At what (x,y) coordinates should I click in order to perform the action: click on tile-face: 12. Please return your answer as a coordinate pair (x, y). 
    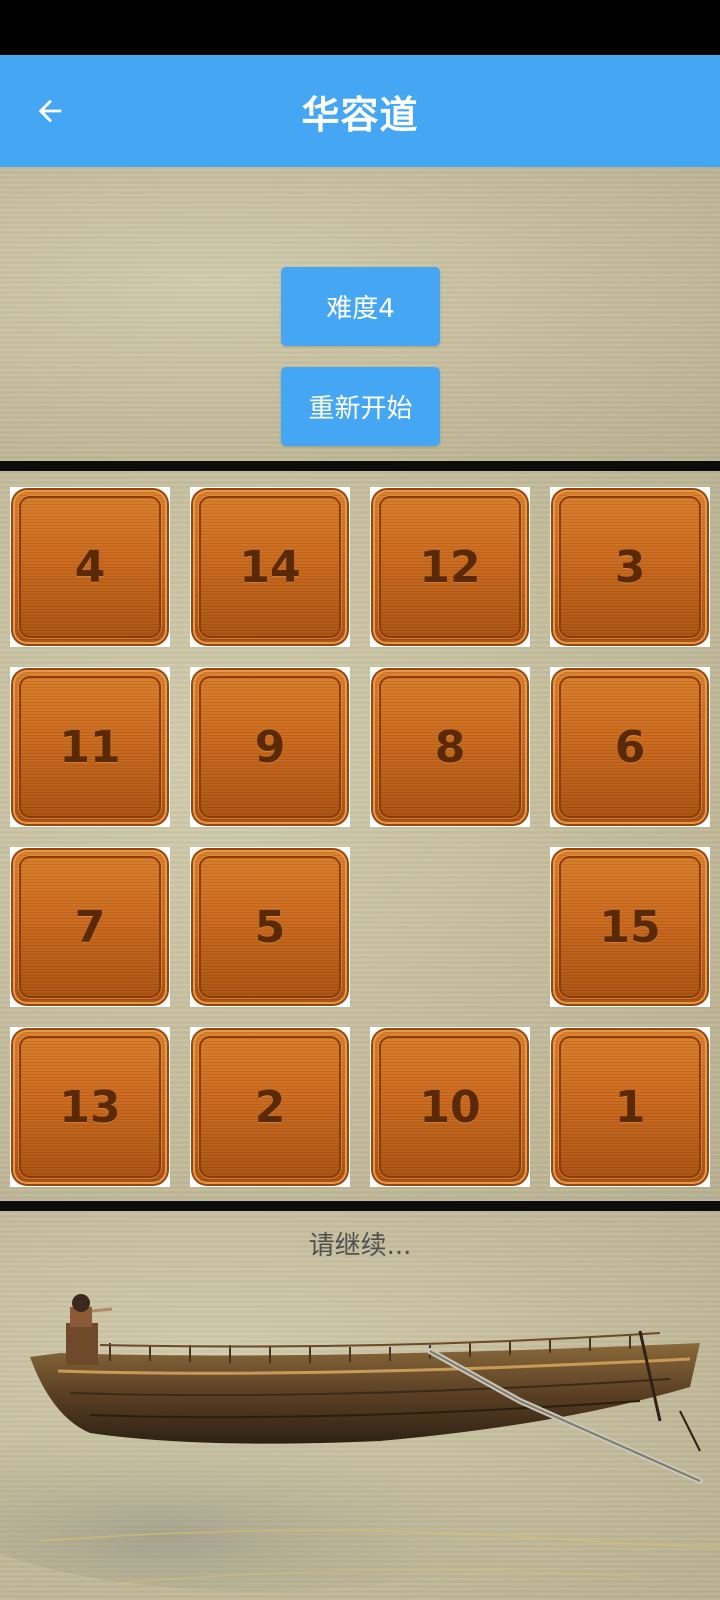
    Looking at the image, I should click on (450, 567).